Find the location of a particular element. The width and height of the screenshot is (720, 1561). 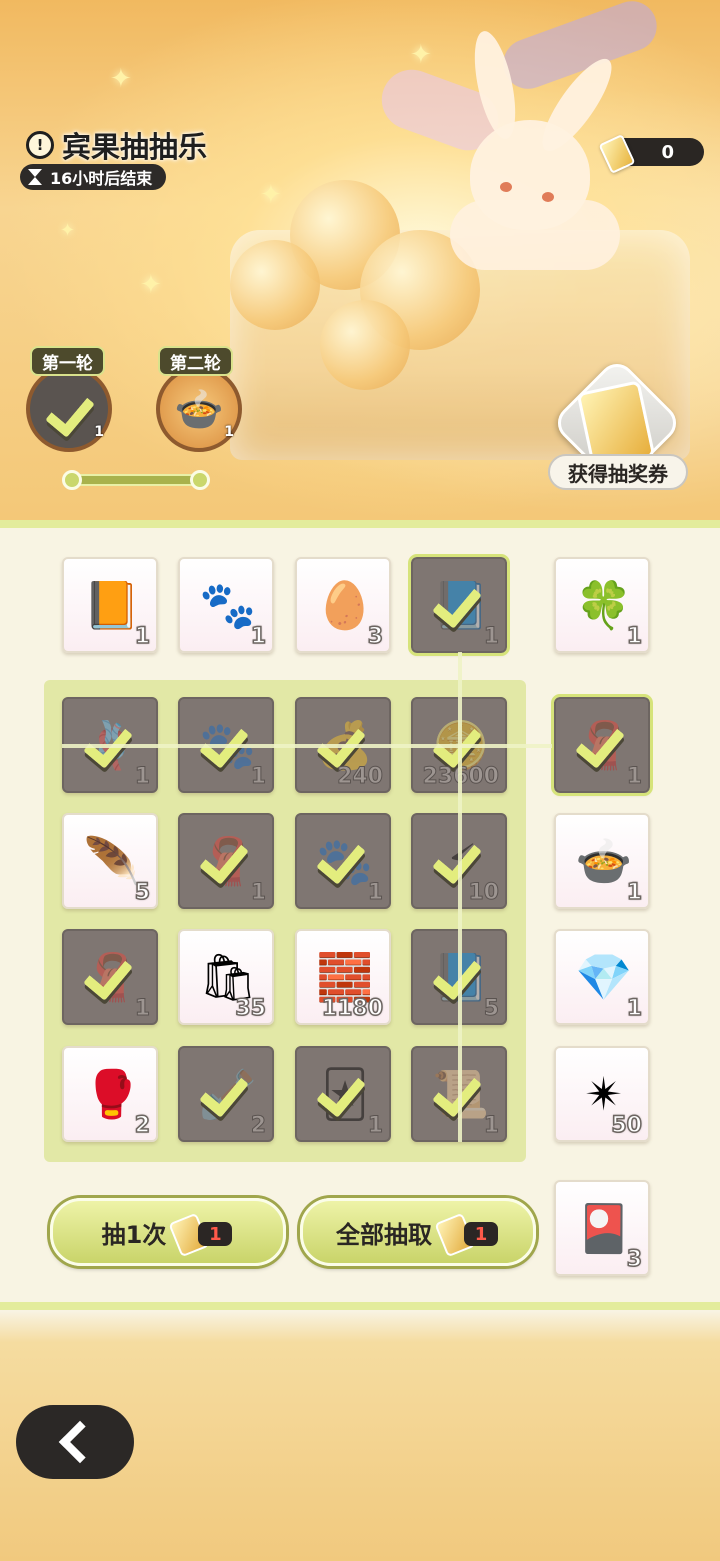

grid-cell: 🥊 2 is located at coordinates (110, 1094).